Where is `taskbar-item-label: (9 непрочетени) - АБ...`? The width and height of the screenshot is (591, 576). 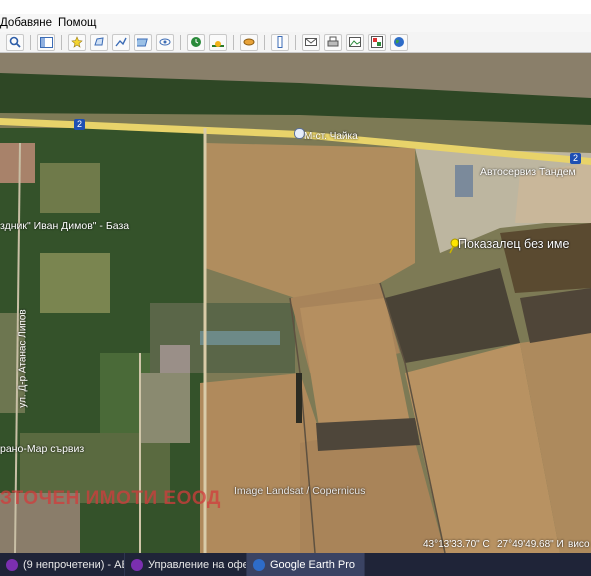 taskbar-item-label: (9 непрочетени) - АБ... is located at coordinates (73, 564).